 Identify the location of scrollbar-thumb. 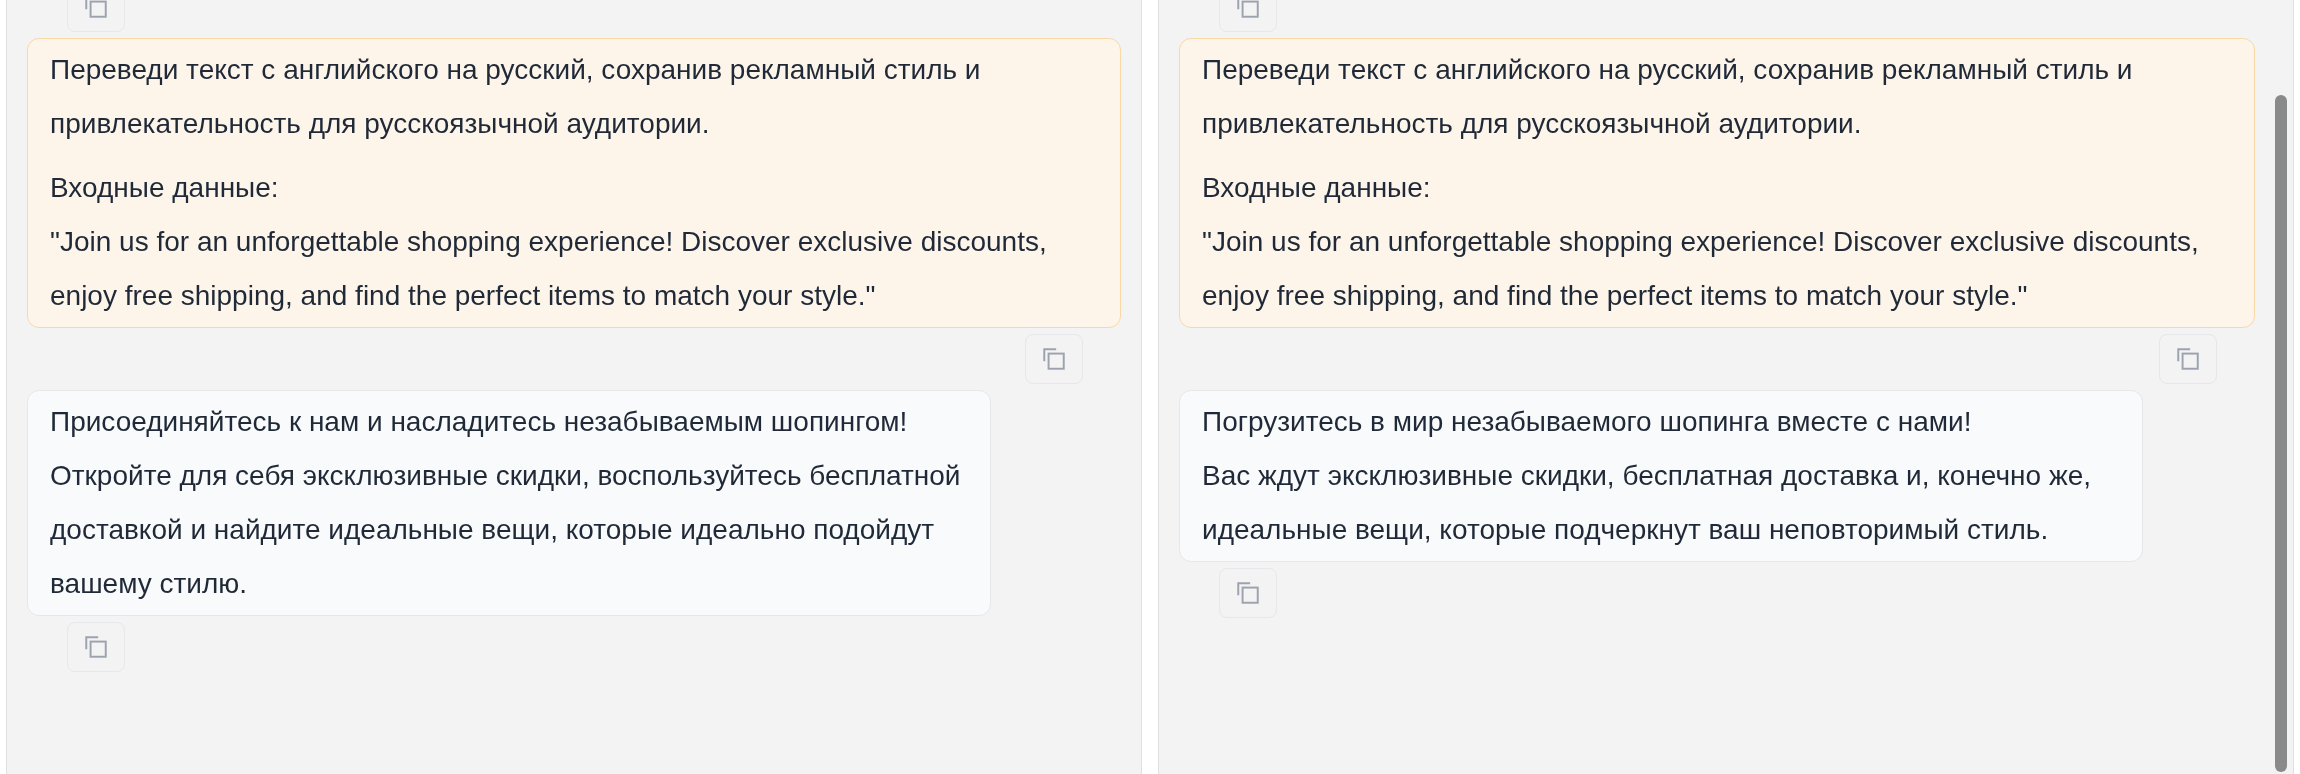
(2281, 433).